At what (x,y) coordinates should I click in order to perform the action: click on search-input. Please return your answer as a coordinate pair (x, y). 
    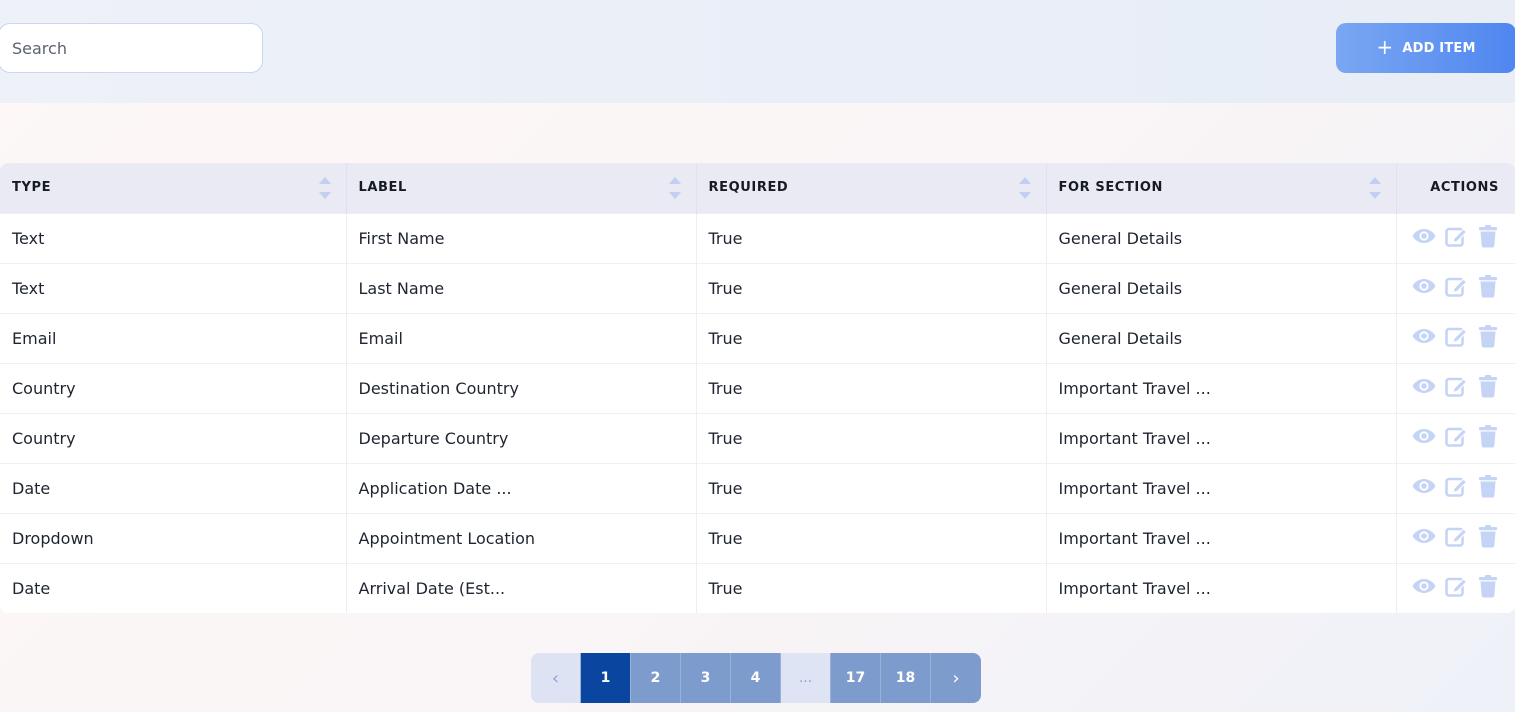
    Looking at the image, I should click on (131, 48).